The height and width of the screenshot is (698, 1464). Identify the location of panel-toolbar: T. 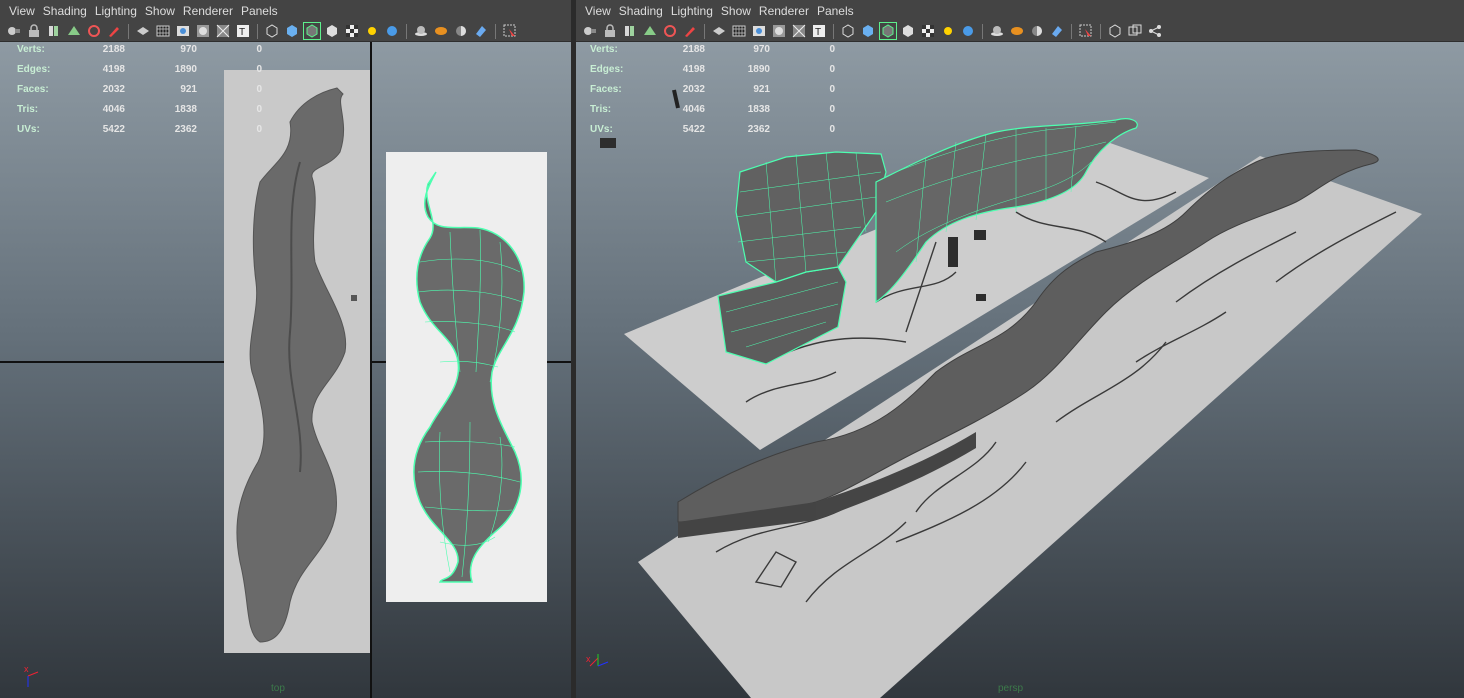
(1020, 31).